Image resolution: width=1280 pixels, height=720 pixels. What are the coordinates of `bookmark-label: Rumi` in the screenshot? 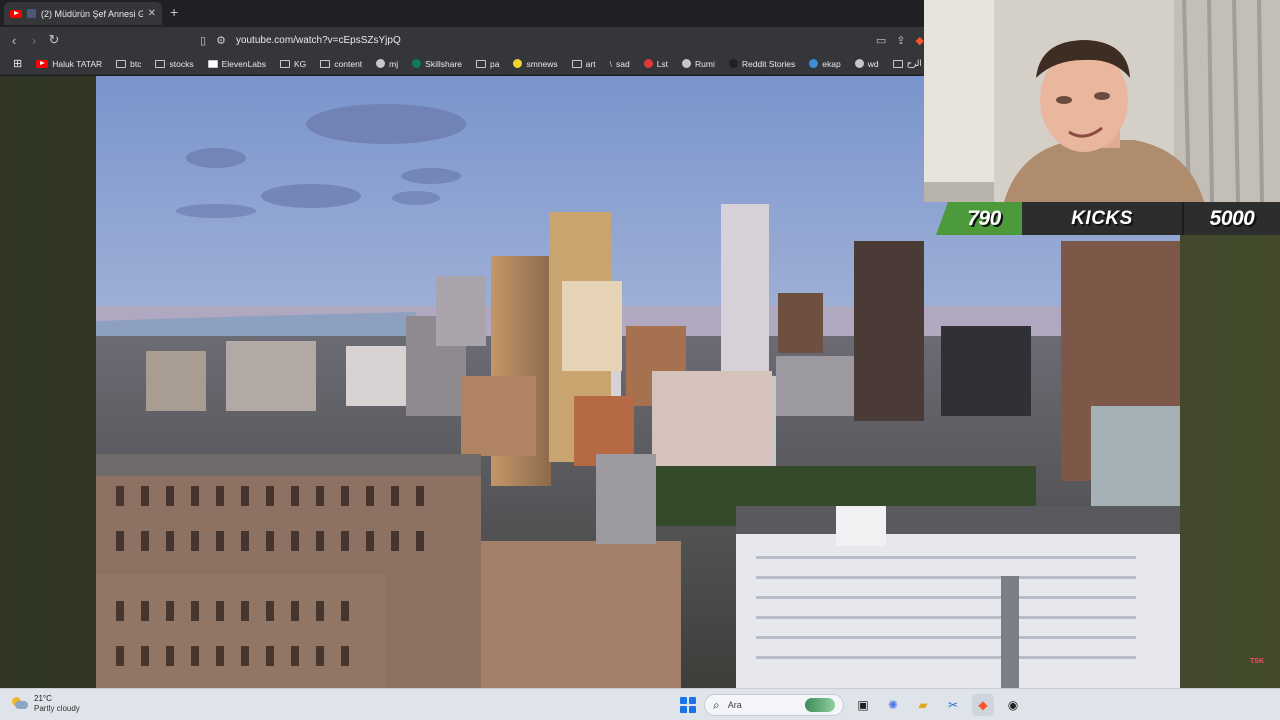 It's located at (705, 63).